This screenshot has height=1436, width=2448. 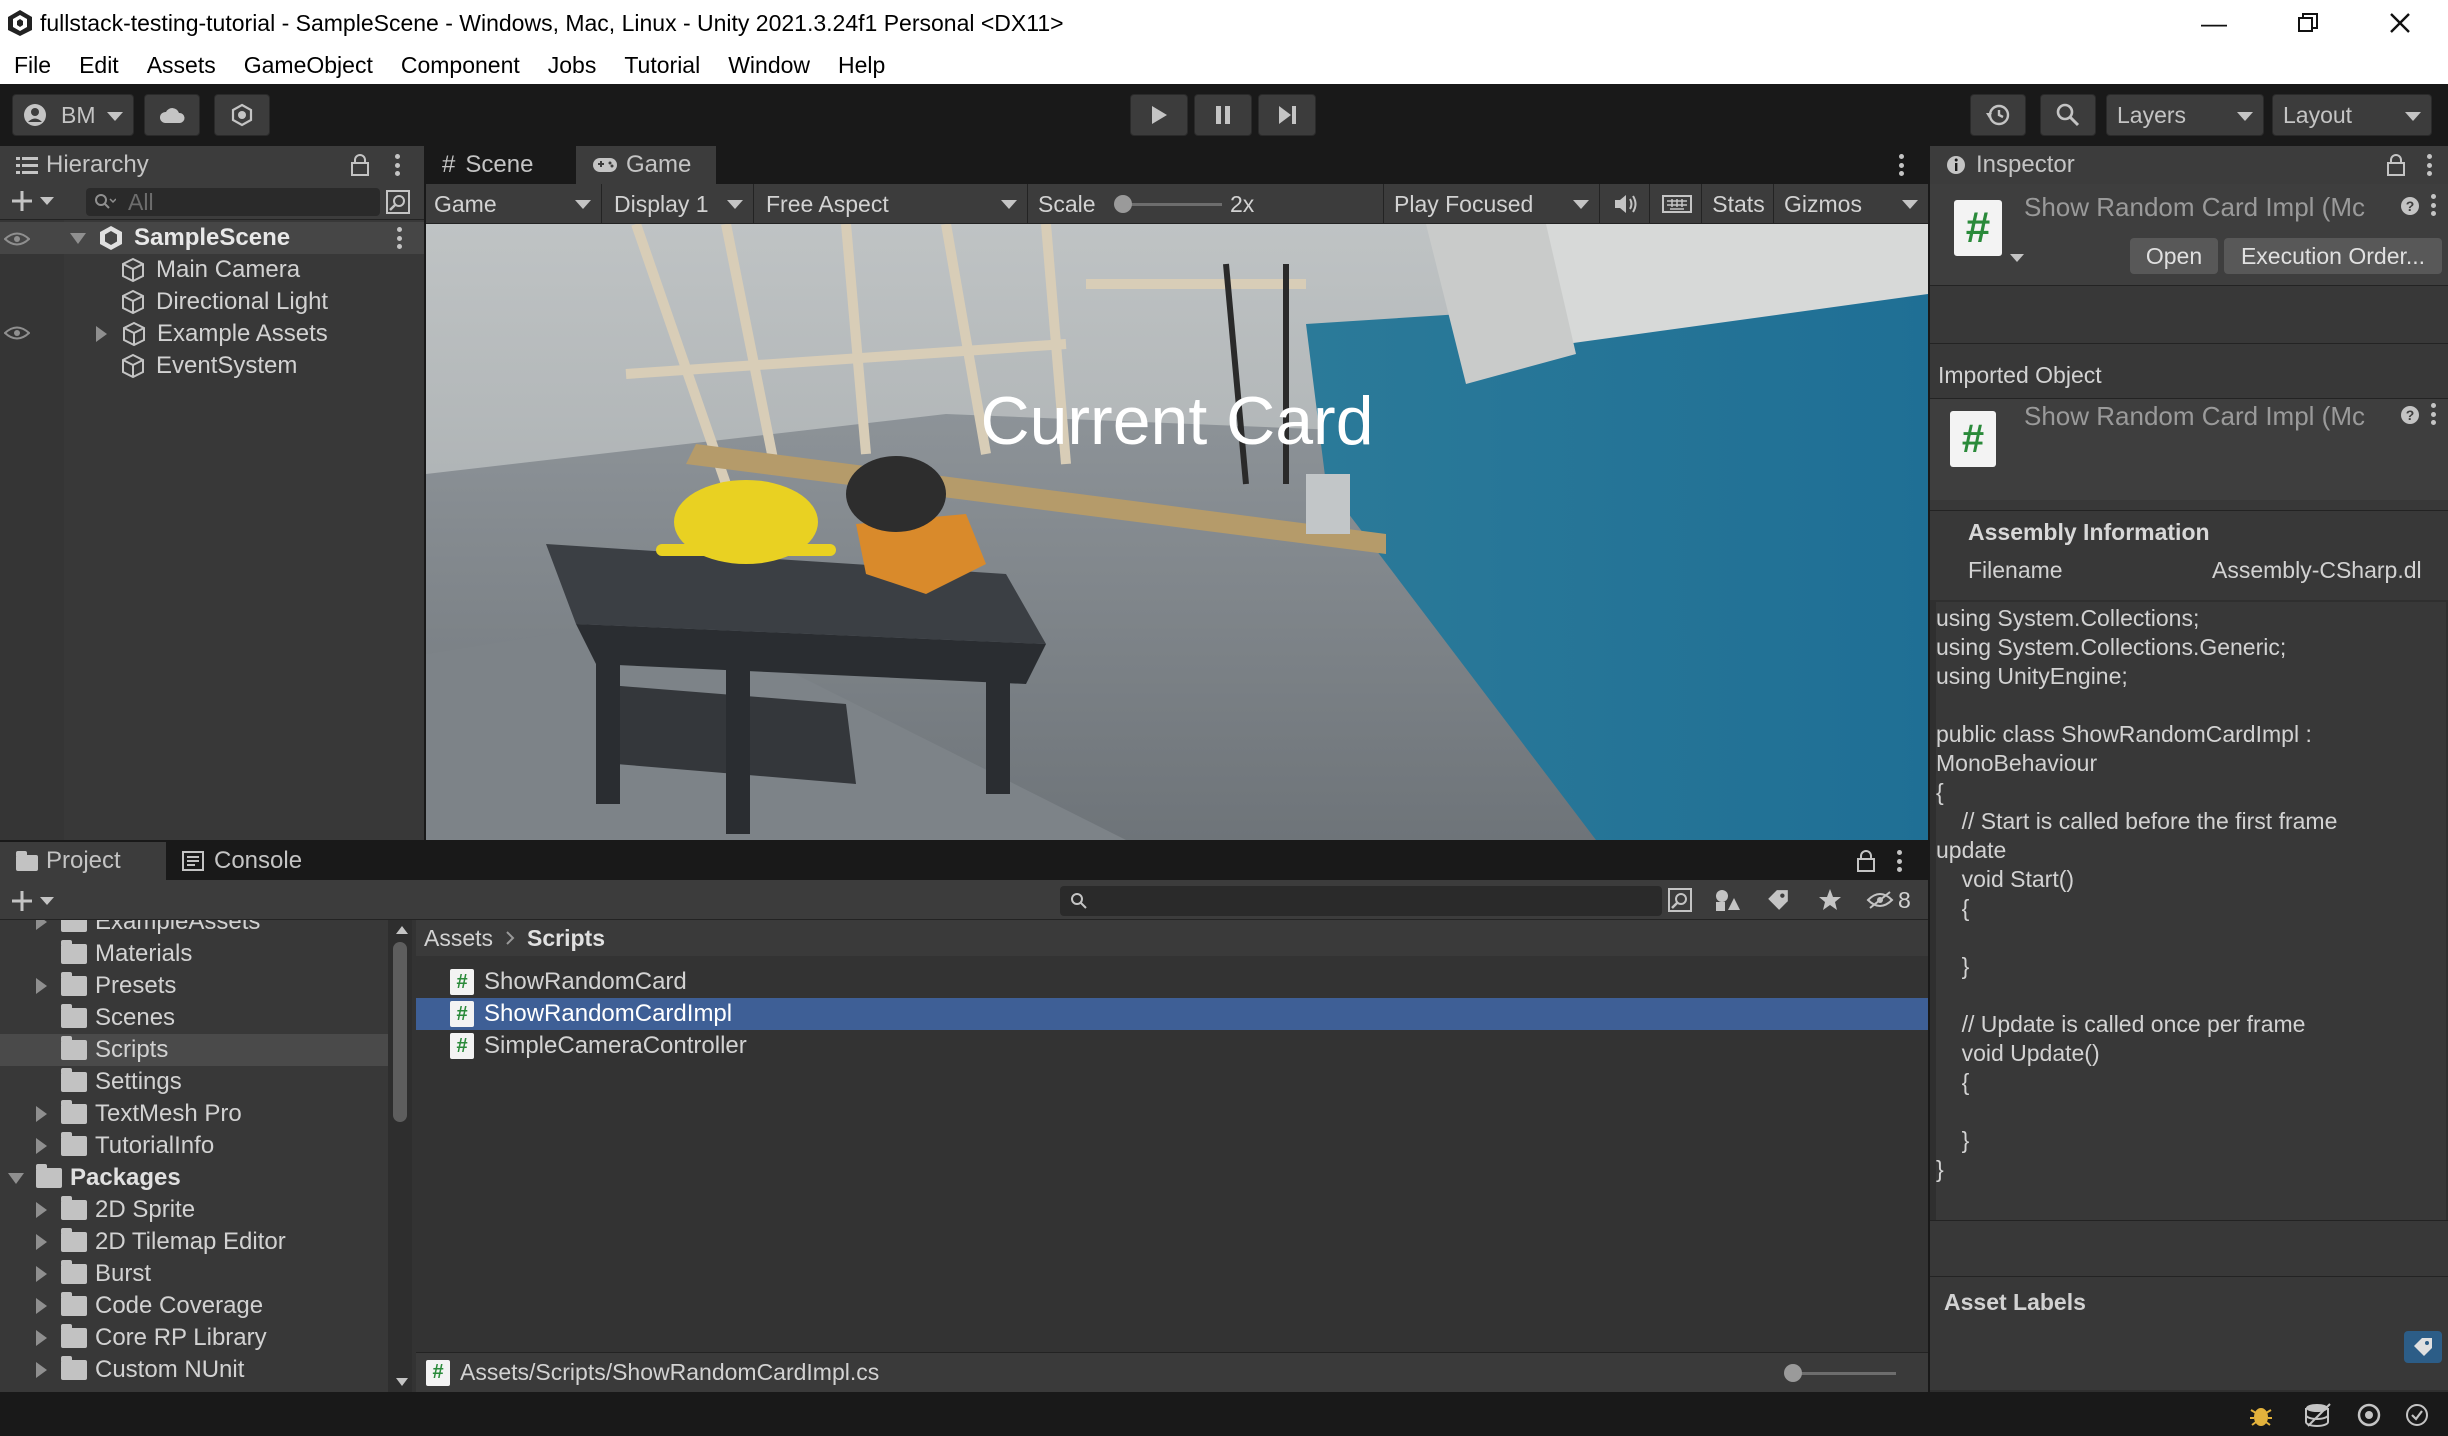 I want to click on tab-inspector: Inspector, so click(x=2022, y=165).